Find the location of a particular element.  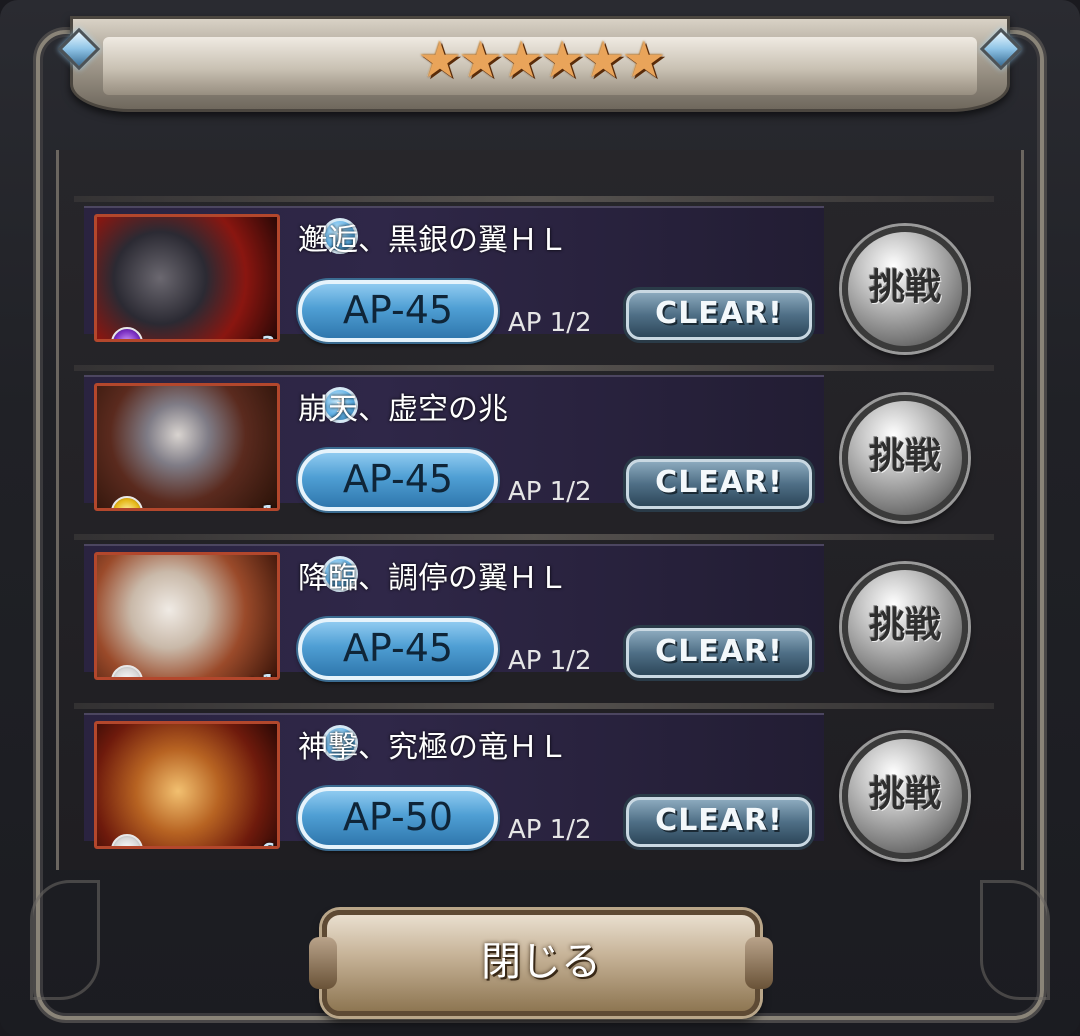

close-button: 閉じる is located at coordinates (541, 963).